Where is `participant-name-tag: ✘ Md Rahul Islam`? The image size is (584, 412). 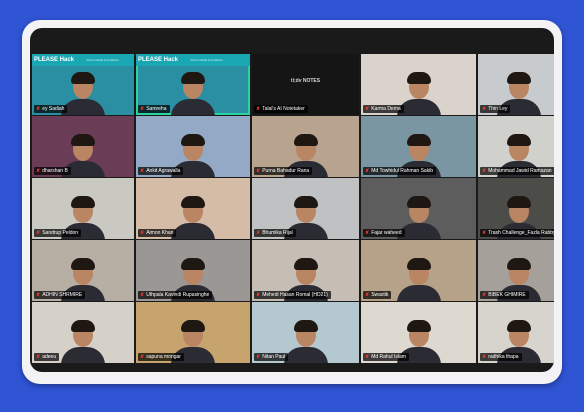 participant-name-tag: ✘ Md Rahul Islam is located at coordinates (386, 357).